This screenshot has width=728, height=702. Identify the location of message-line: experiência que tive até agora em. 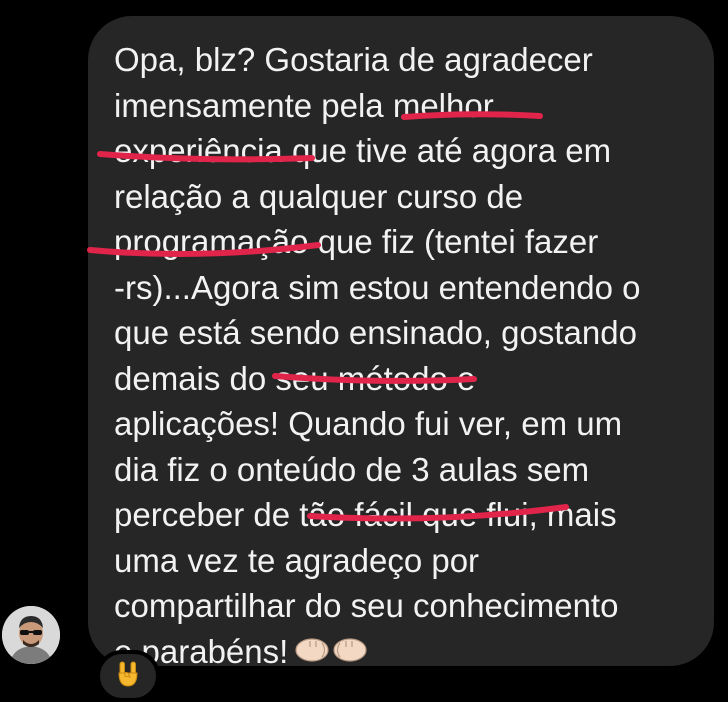
(363, 150).